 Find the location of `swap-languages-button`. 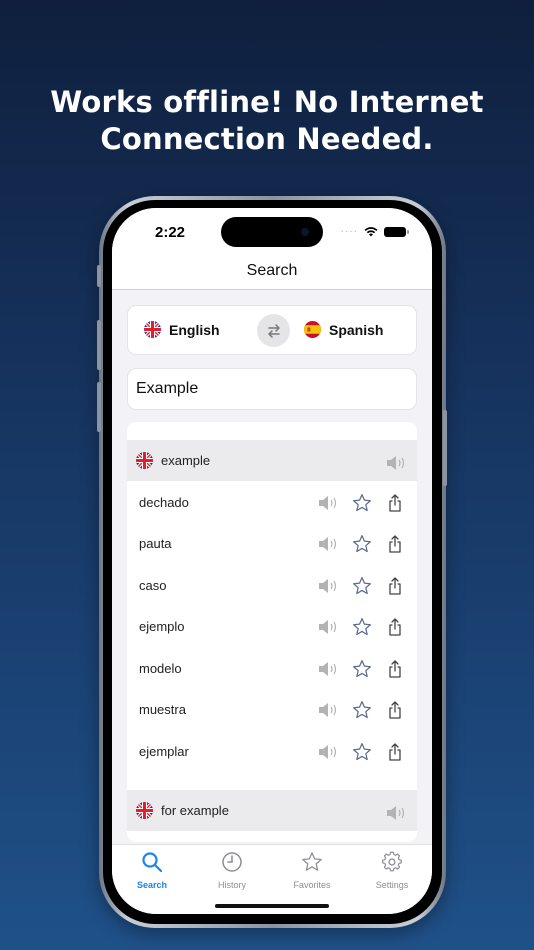

swap-languages-button is located at coordinates (273, 330).